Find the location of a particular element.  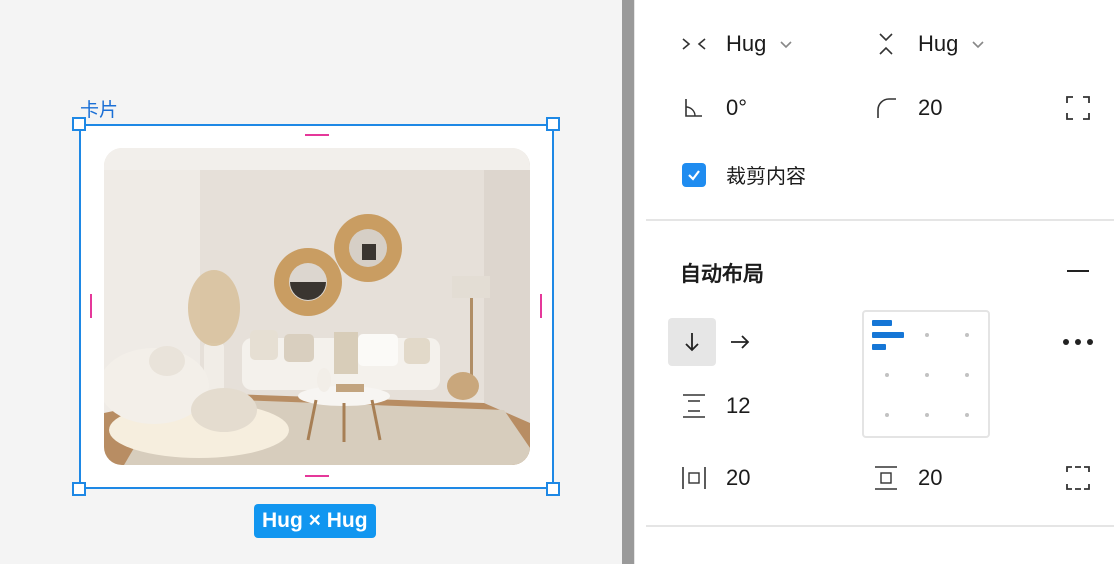

clip-content-label: 裁剪内容 is located at coordinates (766, 176).